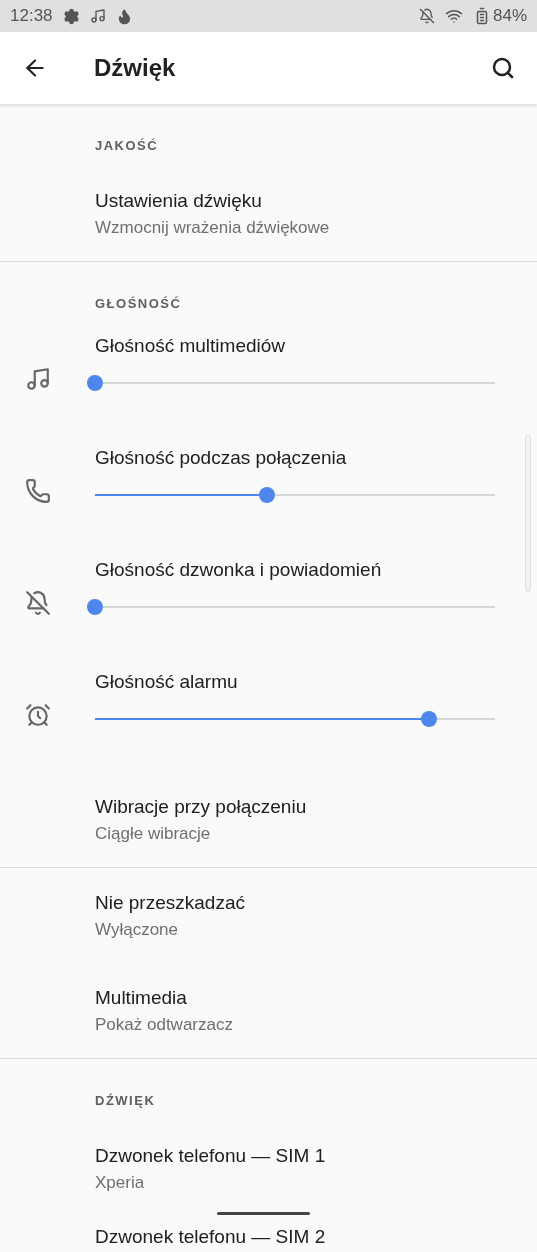  What do you see at coordinates (453, 16) in the screenshot?
I see `wifi-icon` at bounding box center [453, 16].